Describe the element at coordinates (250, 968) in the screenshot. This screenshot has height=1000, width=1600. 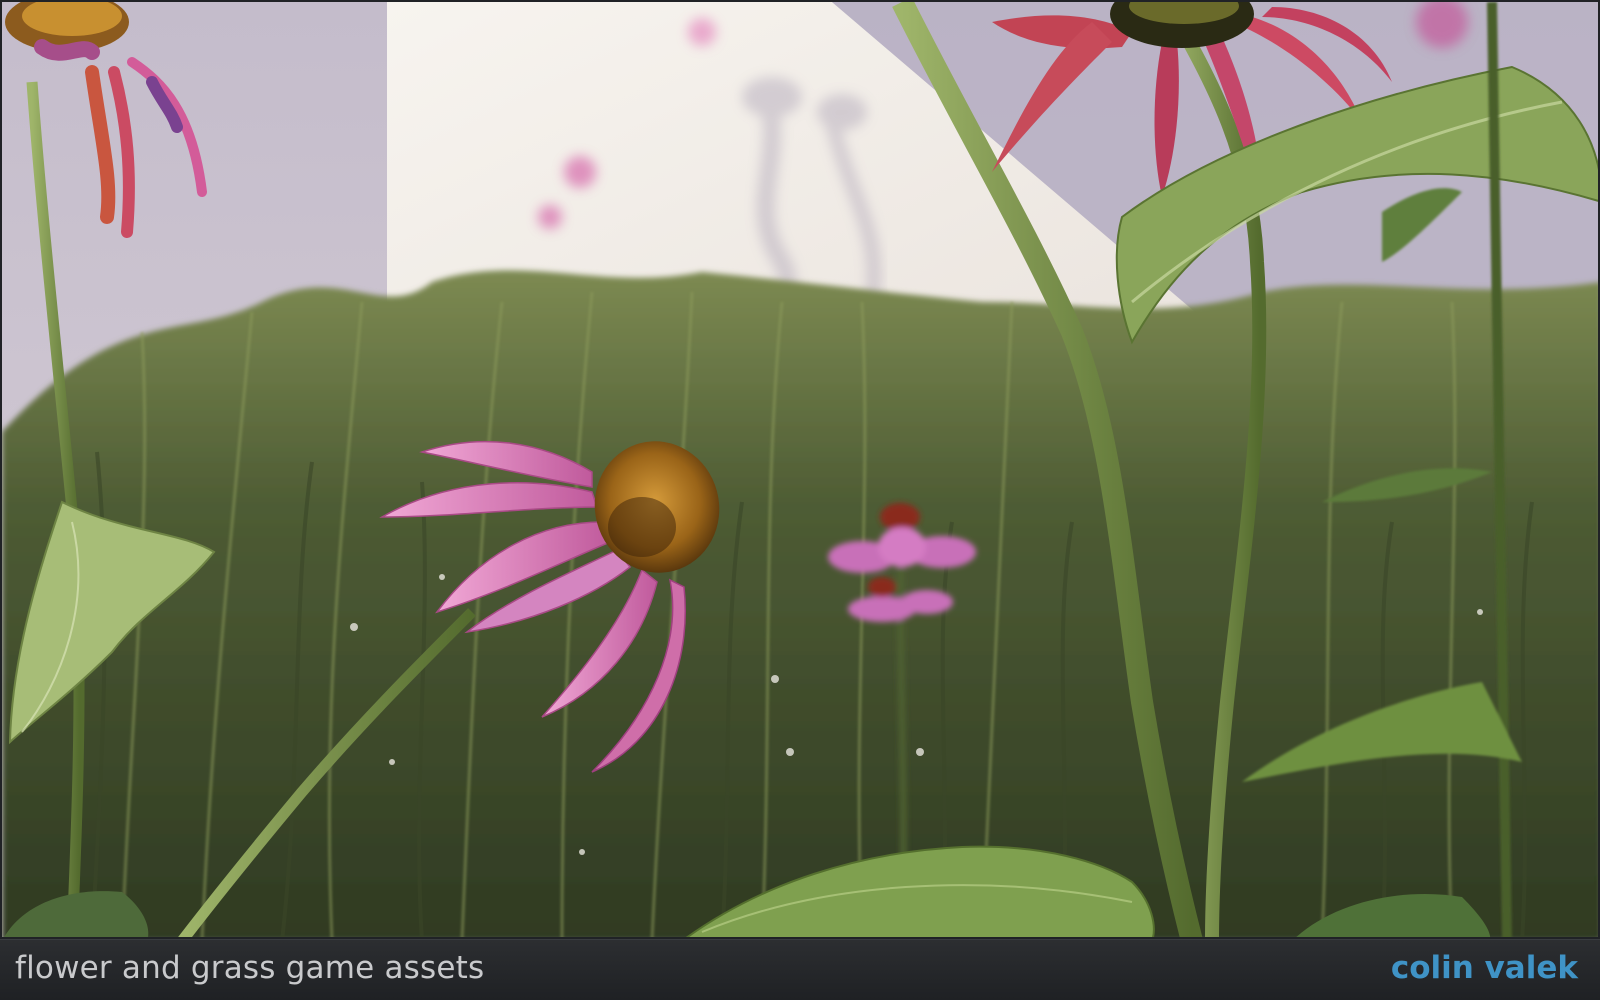
I see `caption-title: flower and grass game assets` at that location.